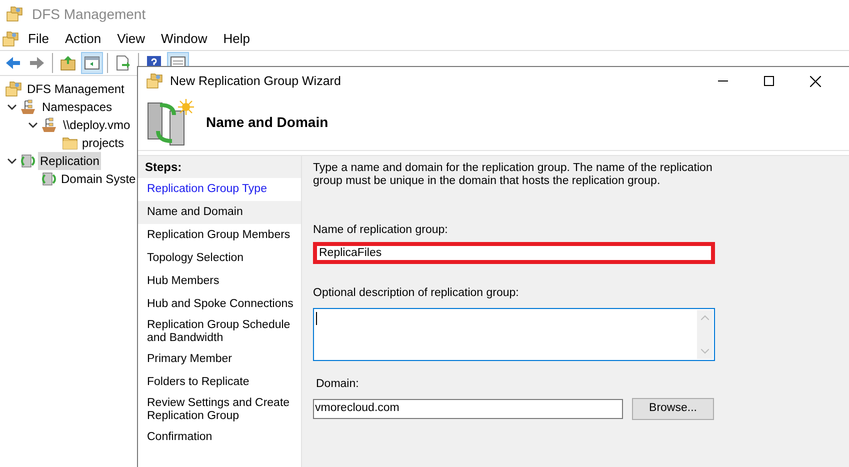  What do you see at coordinates (70, 161) in the screenshot?
I see `tree-item: Replication` at bounding box center [70, 161].